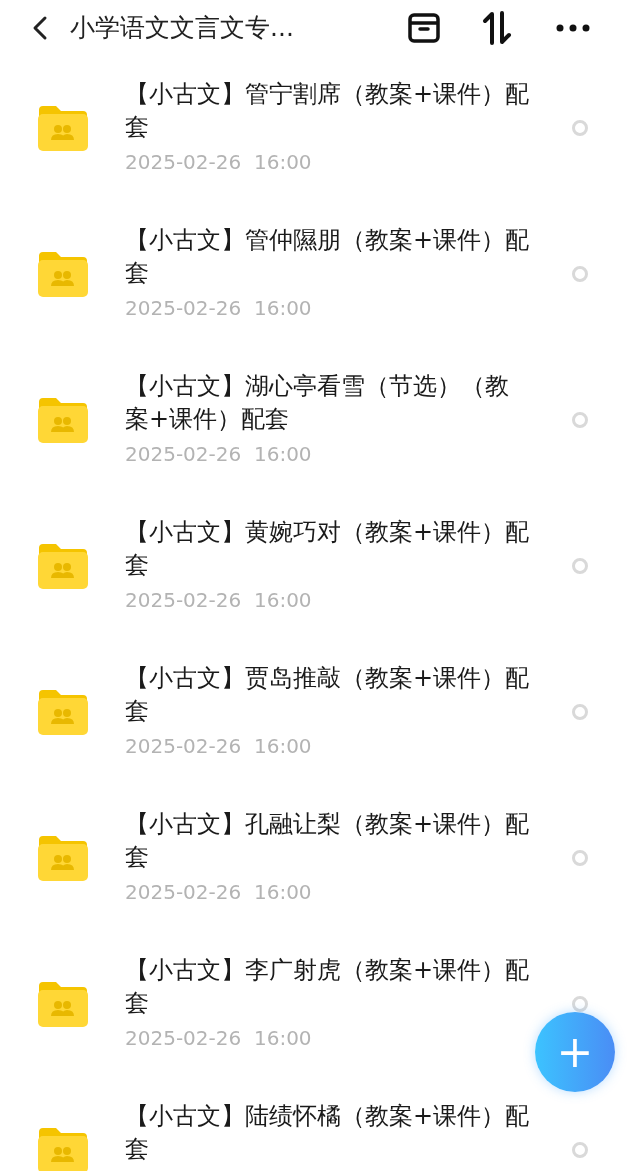 This screenshot has height=1171, width=640. I want to click on sort-icon, so click(497, 27).